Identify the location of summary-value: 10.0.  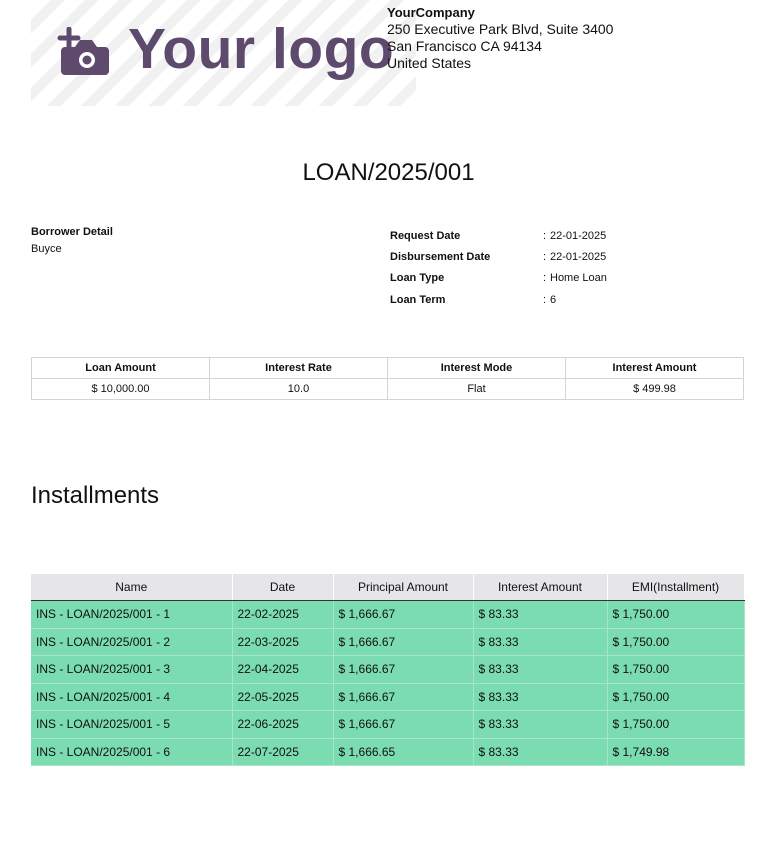
(298, 389).